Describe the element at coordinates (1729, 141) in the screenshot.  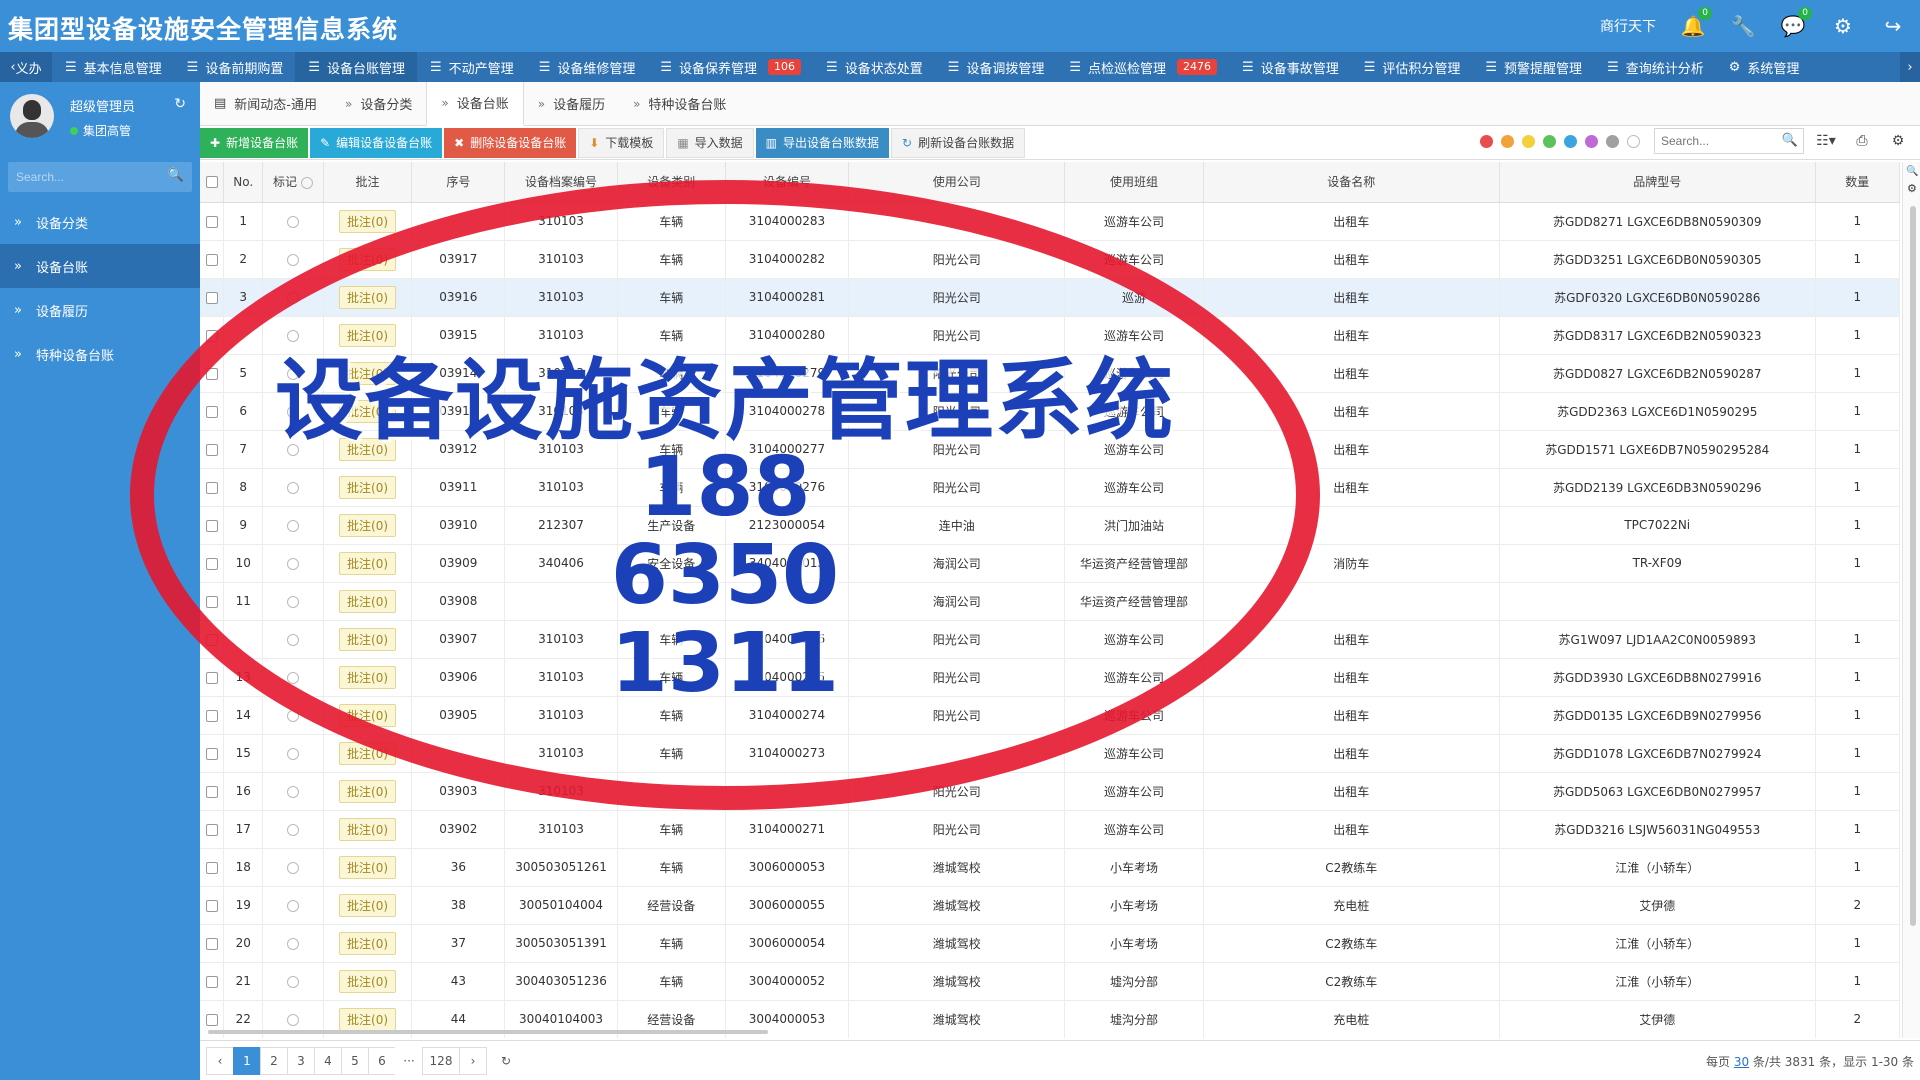
I see `table-search-input` at that location.